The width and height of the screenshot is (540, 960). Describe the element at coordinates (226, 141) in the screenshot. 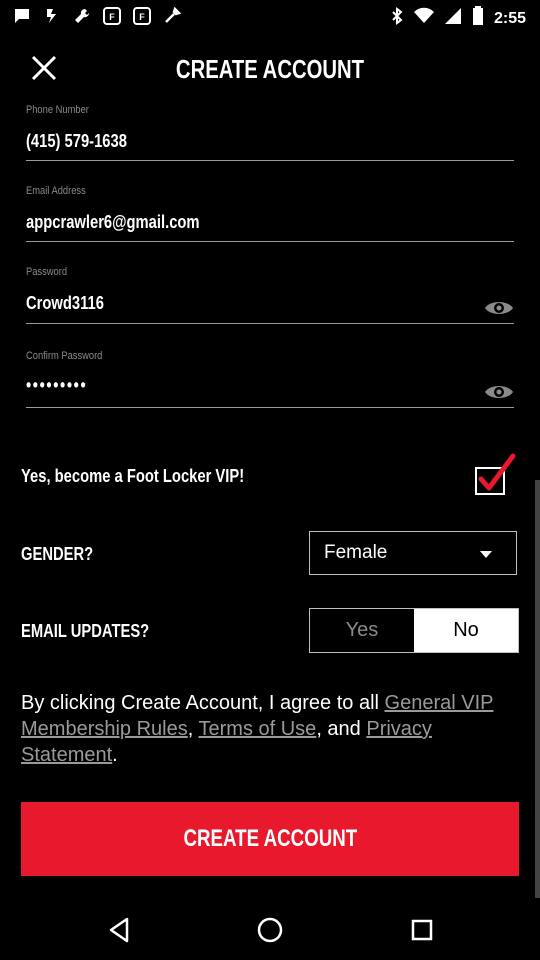

I see `phone-value: (415) 579-1638` at that location.